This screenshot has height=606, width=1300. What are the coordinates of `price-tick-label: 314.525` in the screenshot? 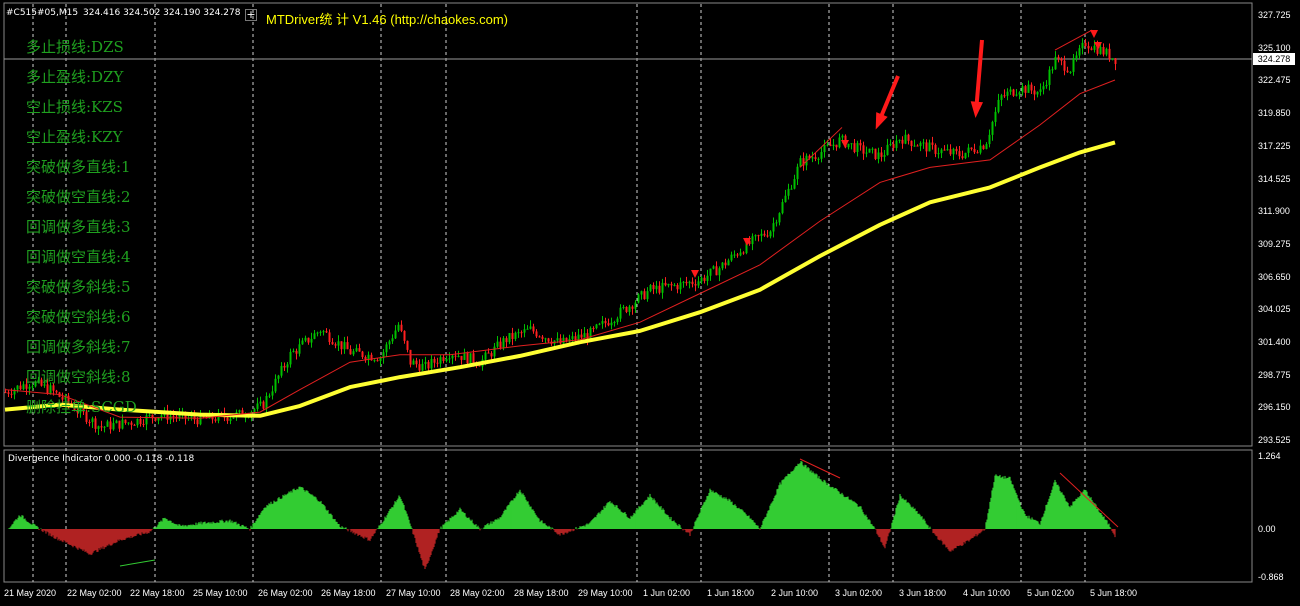 It's located at (1274, 178).